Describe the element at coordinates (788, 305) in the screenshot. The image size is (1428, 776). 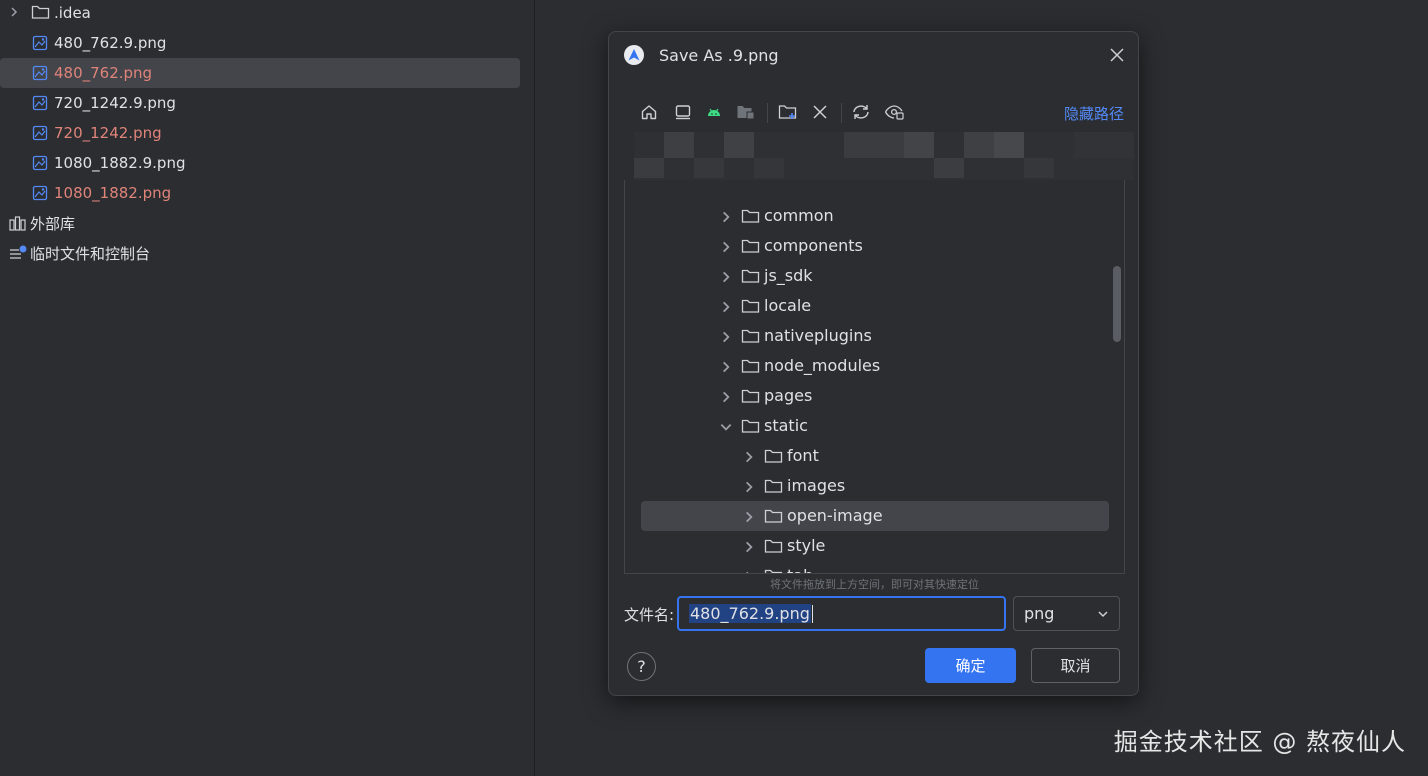
I see `folder-label: locale` at that location.